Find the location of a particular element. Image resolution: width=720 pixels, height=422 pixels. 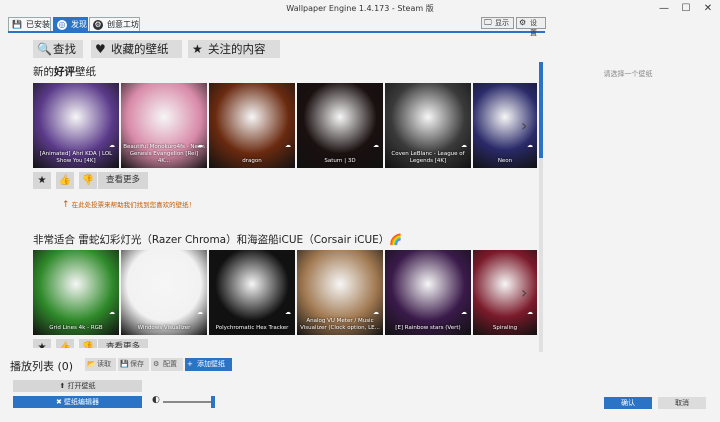

heart-icon: ♥ is located at coordinates (100, 49).